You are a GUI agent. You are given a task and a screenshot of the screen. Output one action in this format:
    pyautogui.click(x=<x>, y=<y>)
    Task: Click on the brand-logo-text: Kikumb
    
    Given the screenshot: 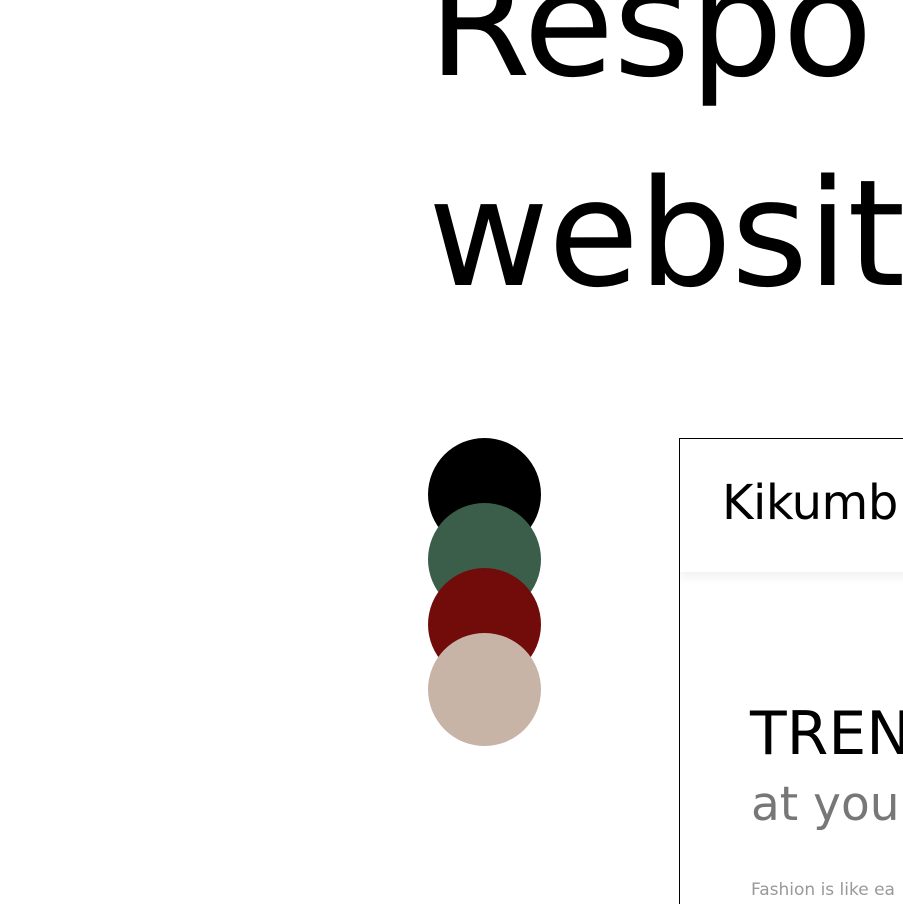 What is the action you would take?
    pyautogui.click(x=810, y=503)
    